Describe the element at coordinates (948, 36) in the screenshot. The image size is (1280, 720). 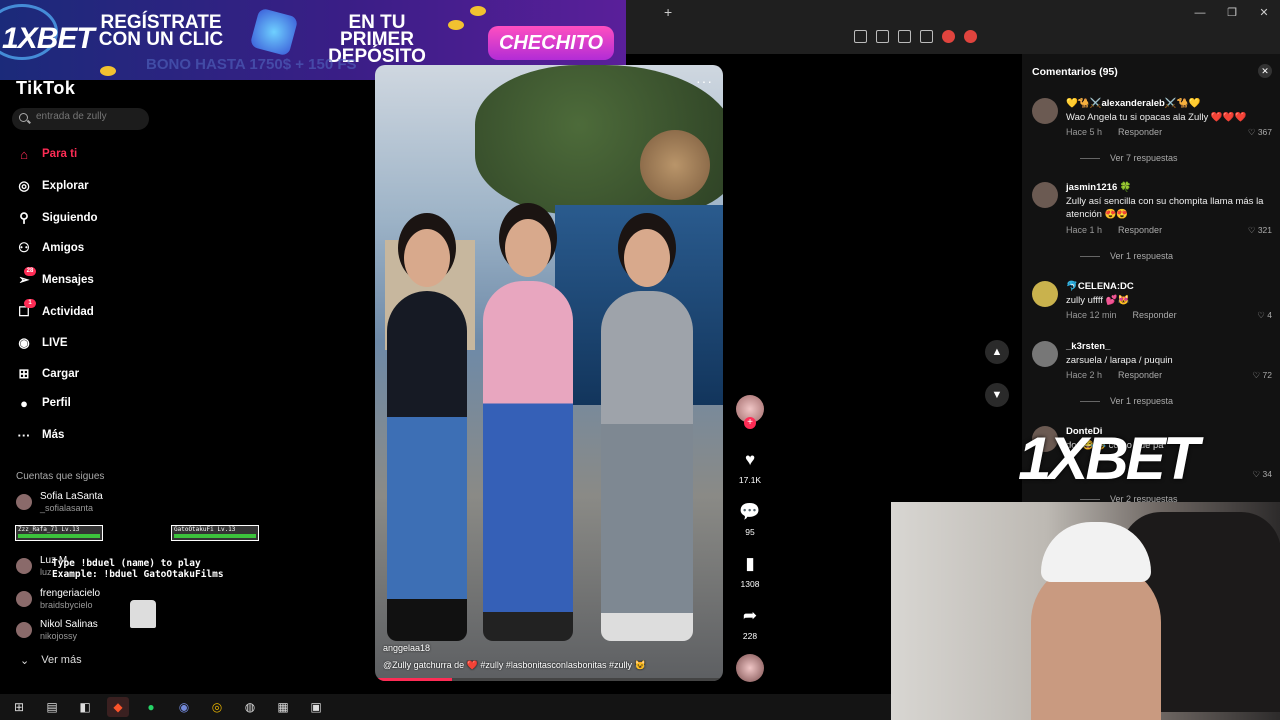
I see `brave-shield-icon` at that location.